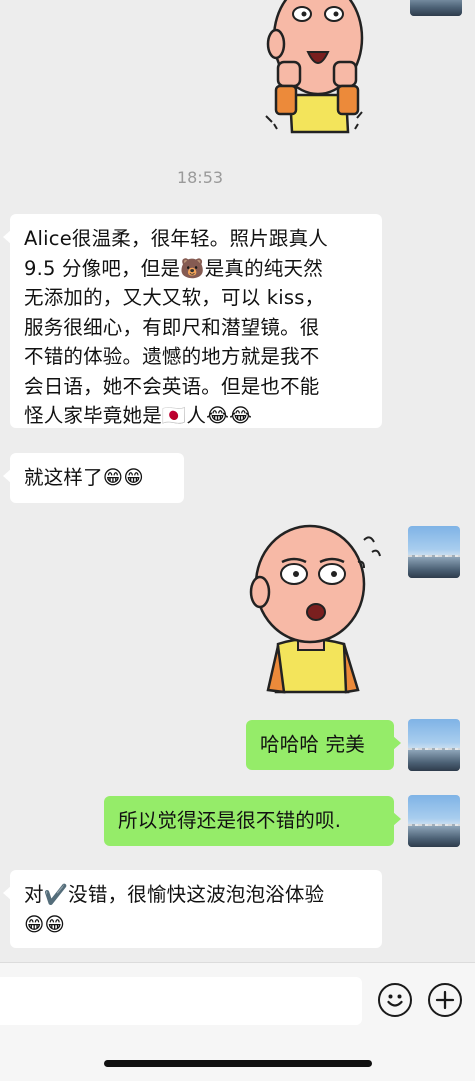 This screenshot has width=475, height=1081. I want to click on message-bubble-received: 对✔️没错，很愉快这波泡泡浴体验 😁😁, so click(192, 909).